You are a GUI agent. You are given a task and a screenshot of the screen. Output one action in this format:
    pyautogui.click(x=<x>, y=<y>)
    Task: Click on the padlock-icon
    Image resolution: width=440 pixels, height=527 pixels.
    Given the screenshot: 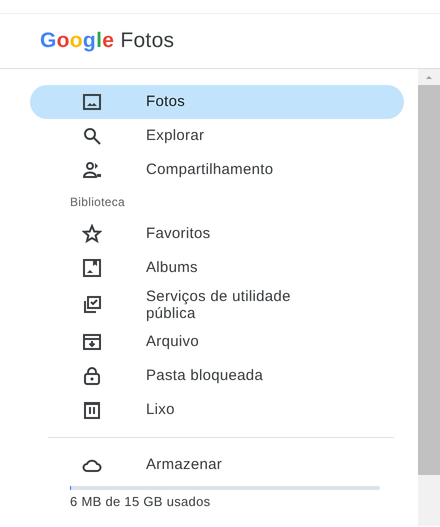 What is the action you would take?
    pyautogui.click(x=92, y=376)
    